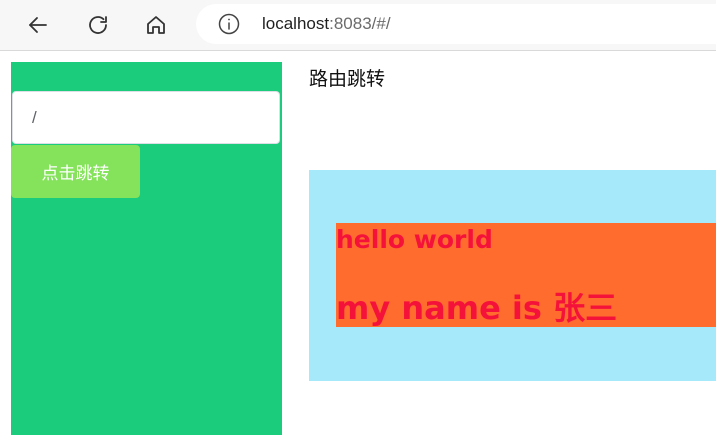 The height and width of the screenshot is (435, 716). I want to click on info-icon, so click(229, 24).